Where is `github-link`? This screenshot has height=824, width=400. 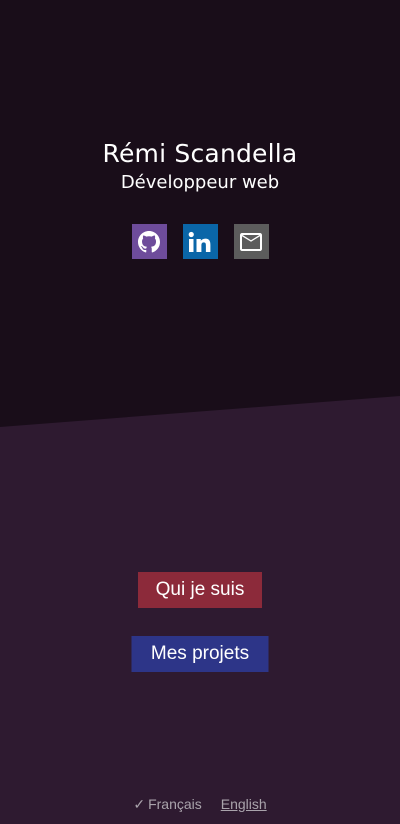 github-link is located at coordinates (149, 241).